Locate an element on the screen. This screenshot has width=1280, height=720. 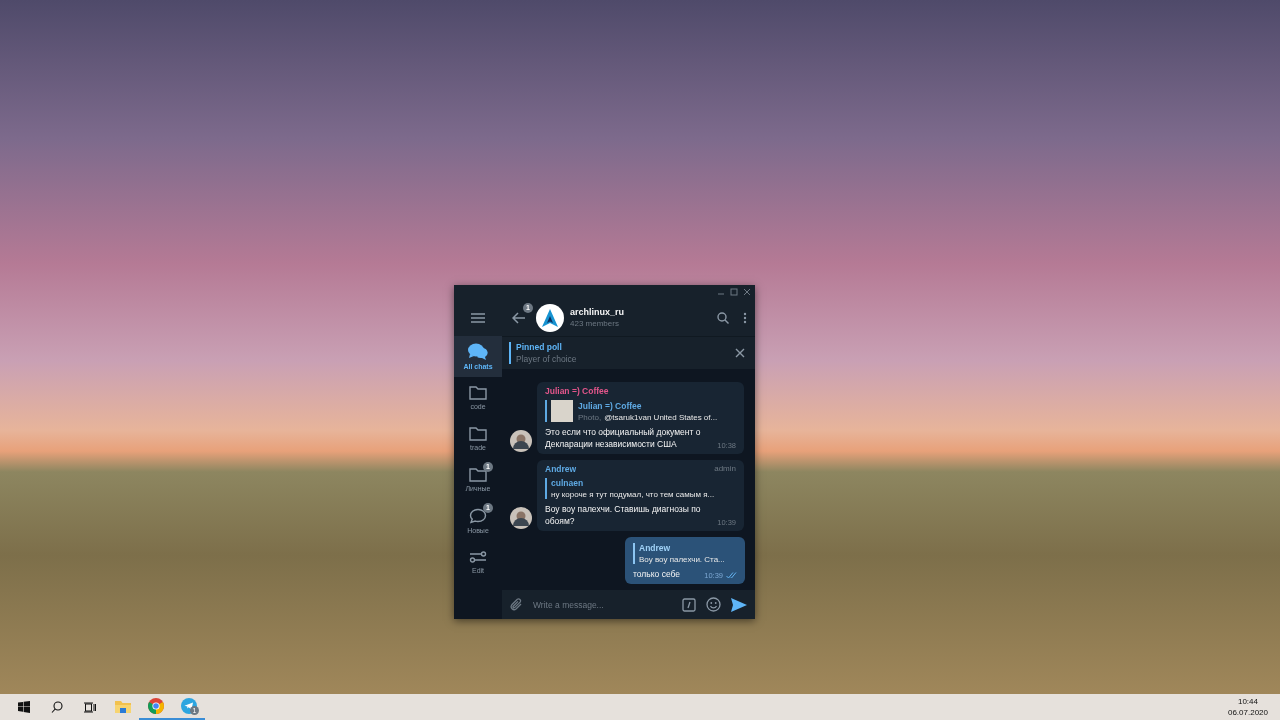
role-label: admin is located at coordinates (725, 469).